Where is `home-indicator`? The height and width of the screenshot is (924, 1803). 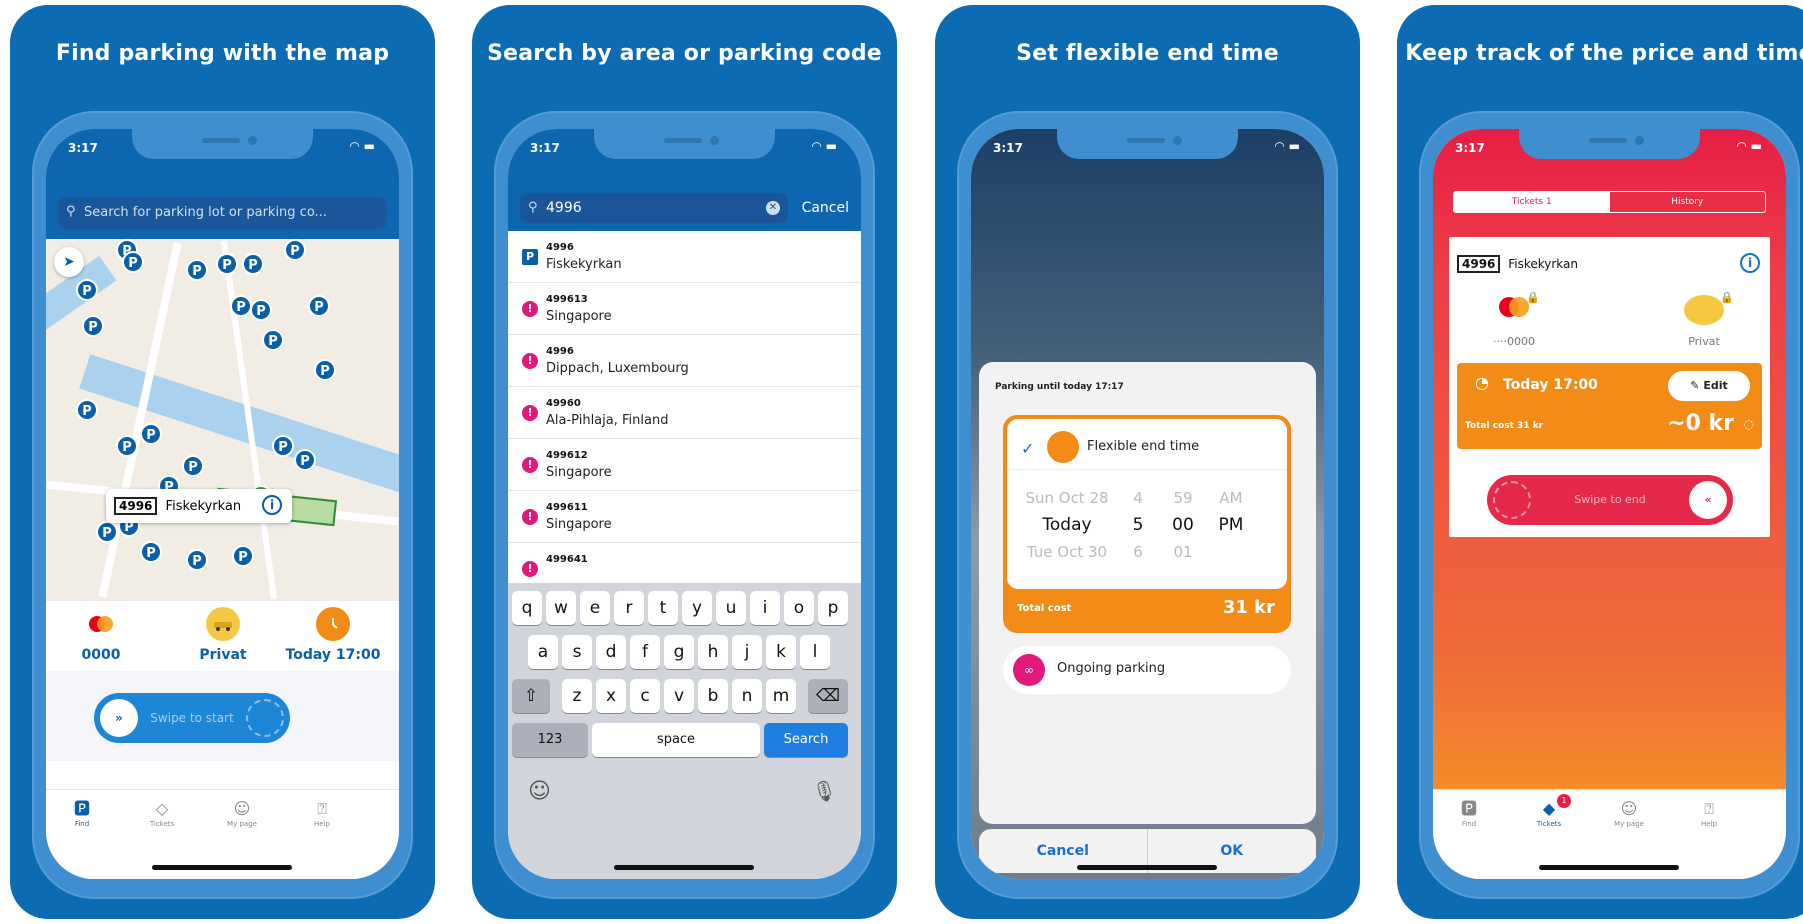
home-indicator is located at coordinates (1147, 867).